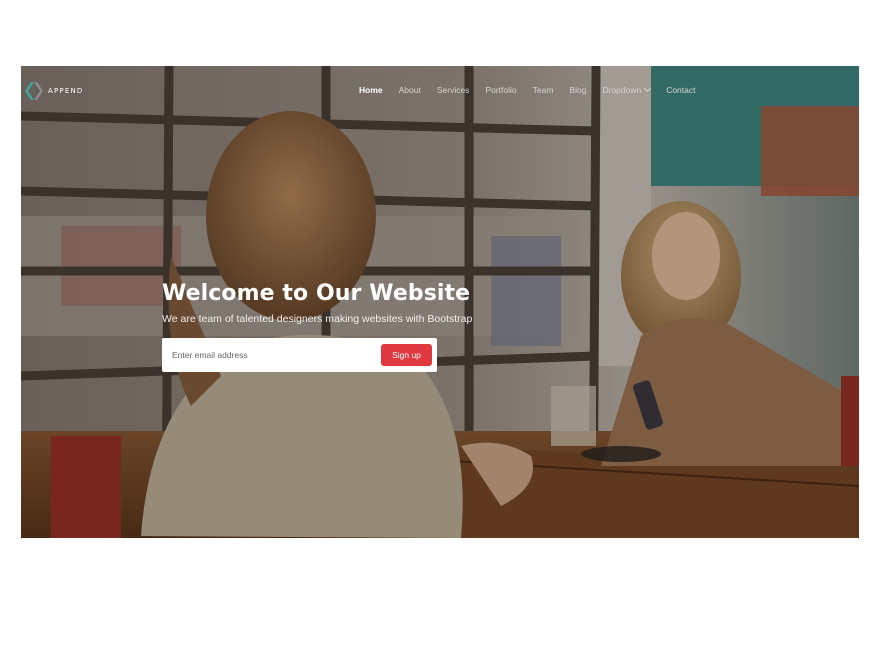 This screenshot has height=660, width=880. What do you see at coordinates (543, 90) in the screenshot?
I see `nav-item-team: Team` at bounding box center [543, 90].